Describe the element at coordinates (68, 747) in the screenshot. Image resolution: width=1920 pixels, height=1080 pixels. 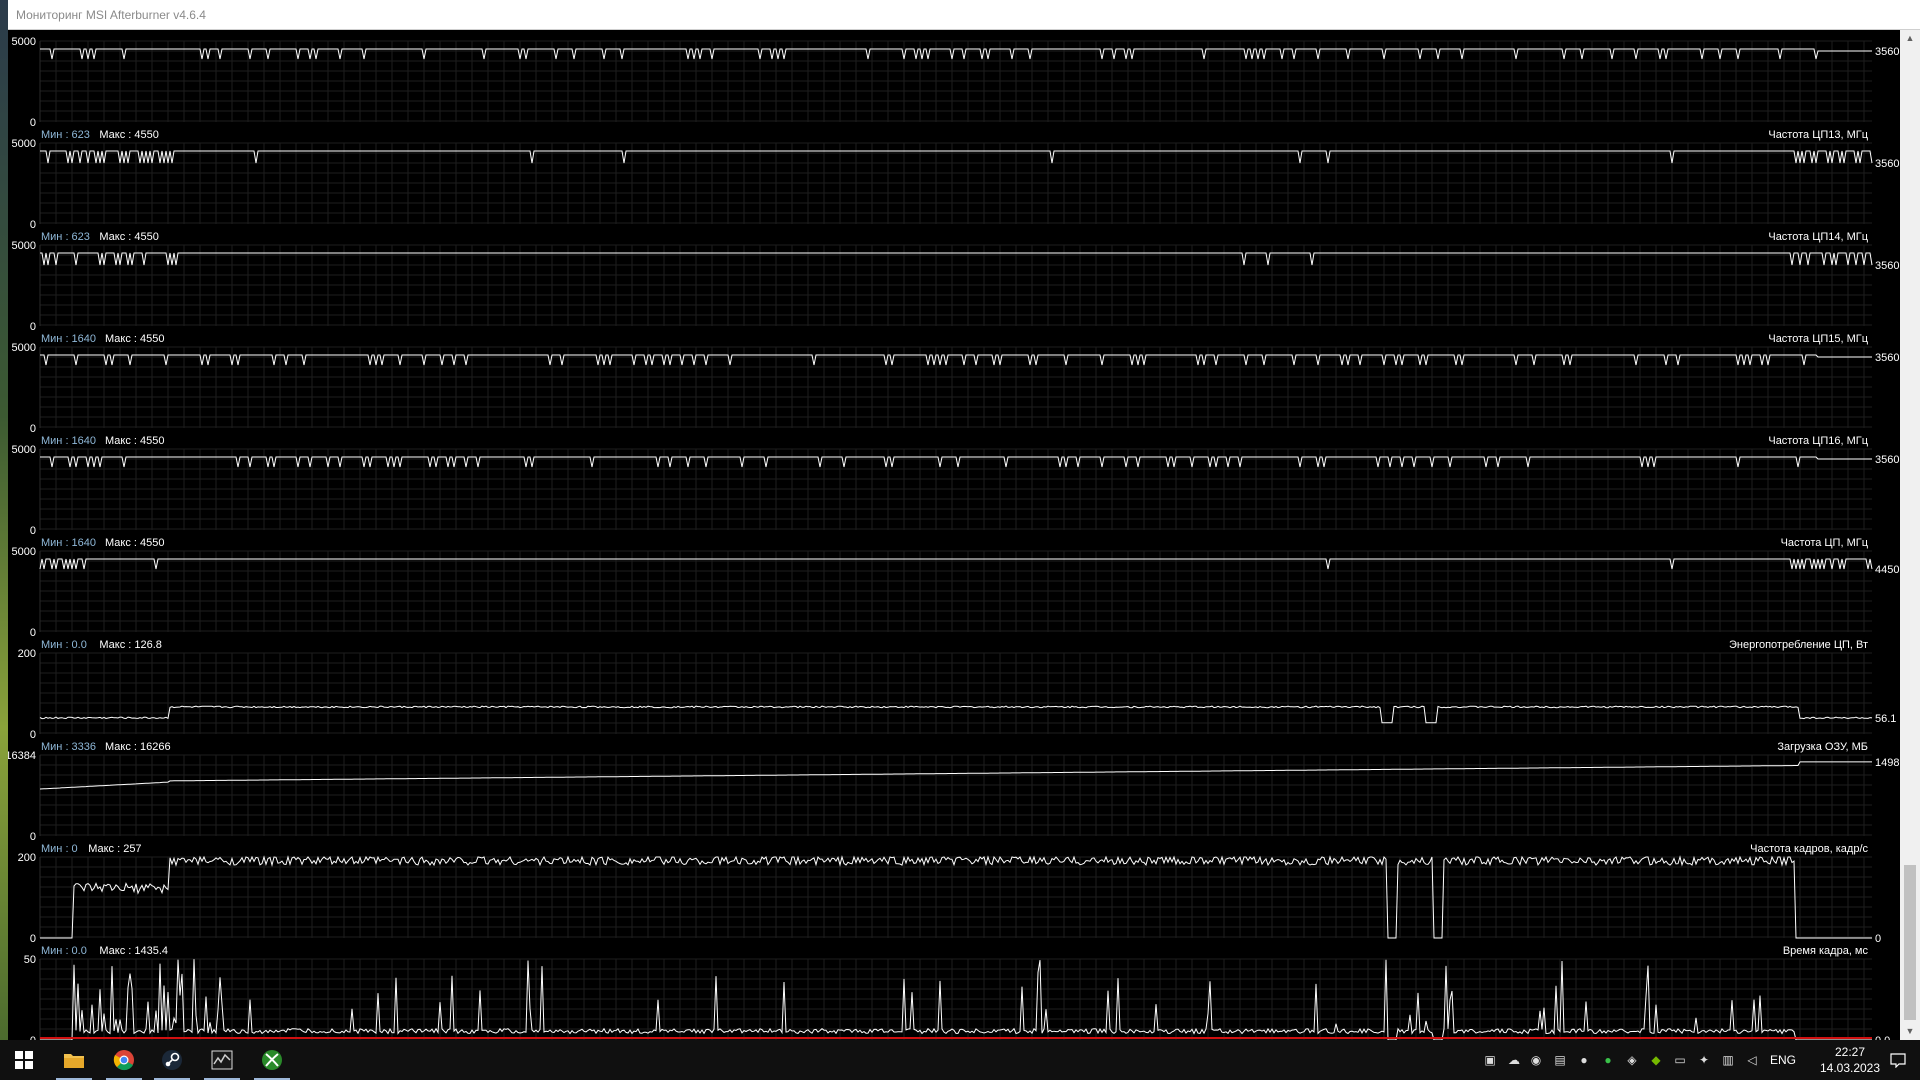
I see `graph-min-label: Мин : 3336` at that location.